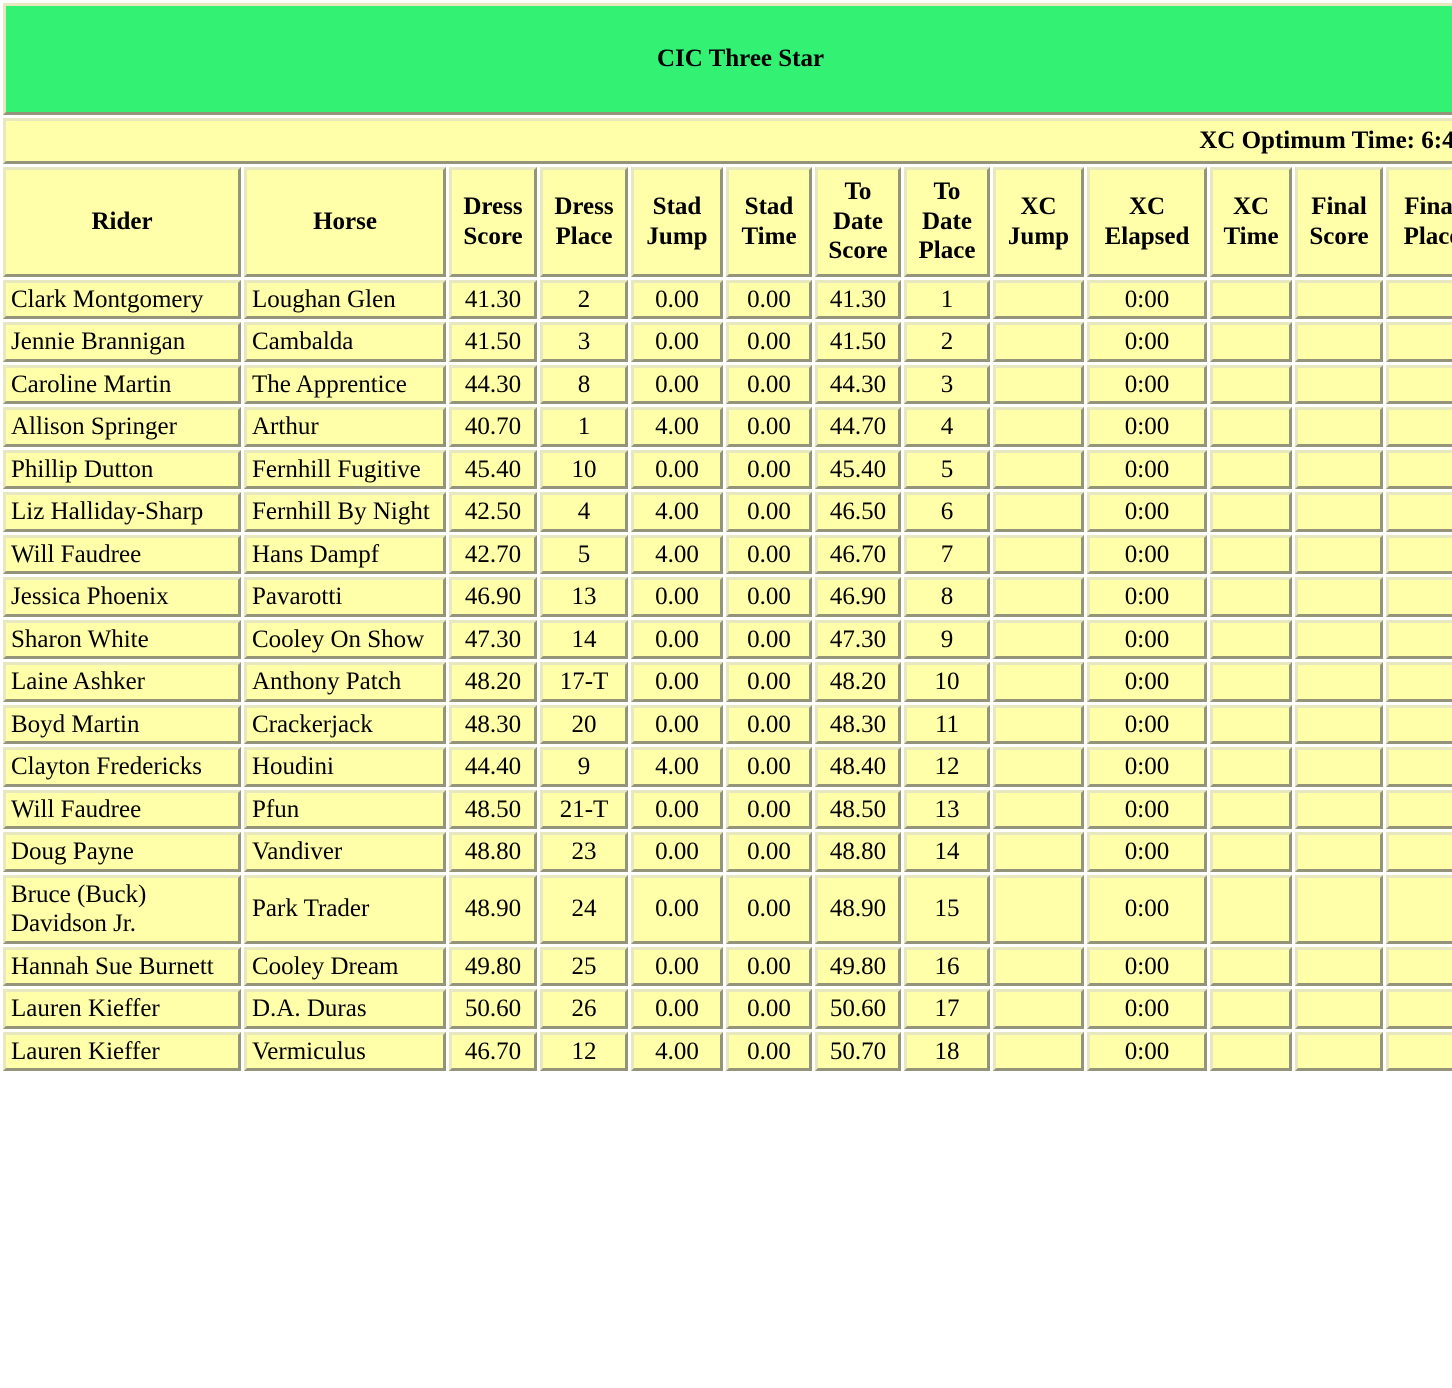  I want to click on cell-horse: Park Trader, so click(345, 909).